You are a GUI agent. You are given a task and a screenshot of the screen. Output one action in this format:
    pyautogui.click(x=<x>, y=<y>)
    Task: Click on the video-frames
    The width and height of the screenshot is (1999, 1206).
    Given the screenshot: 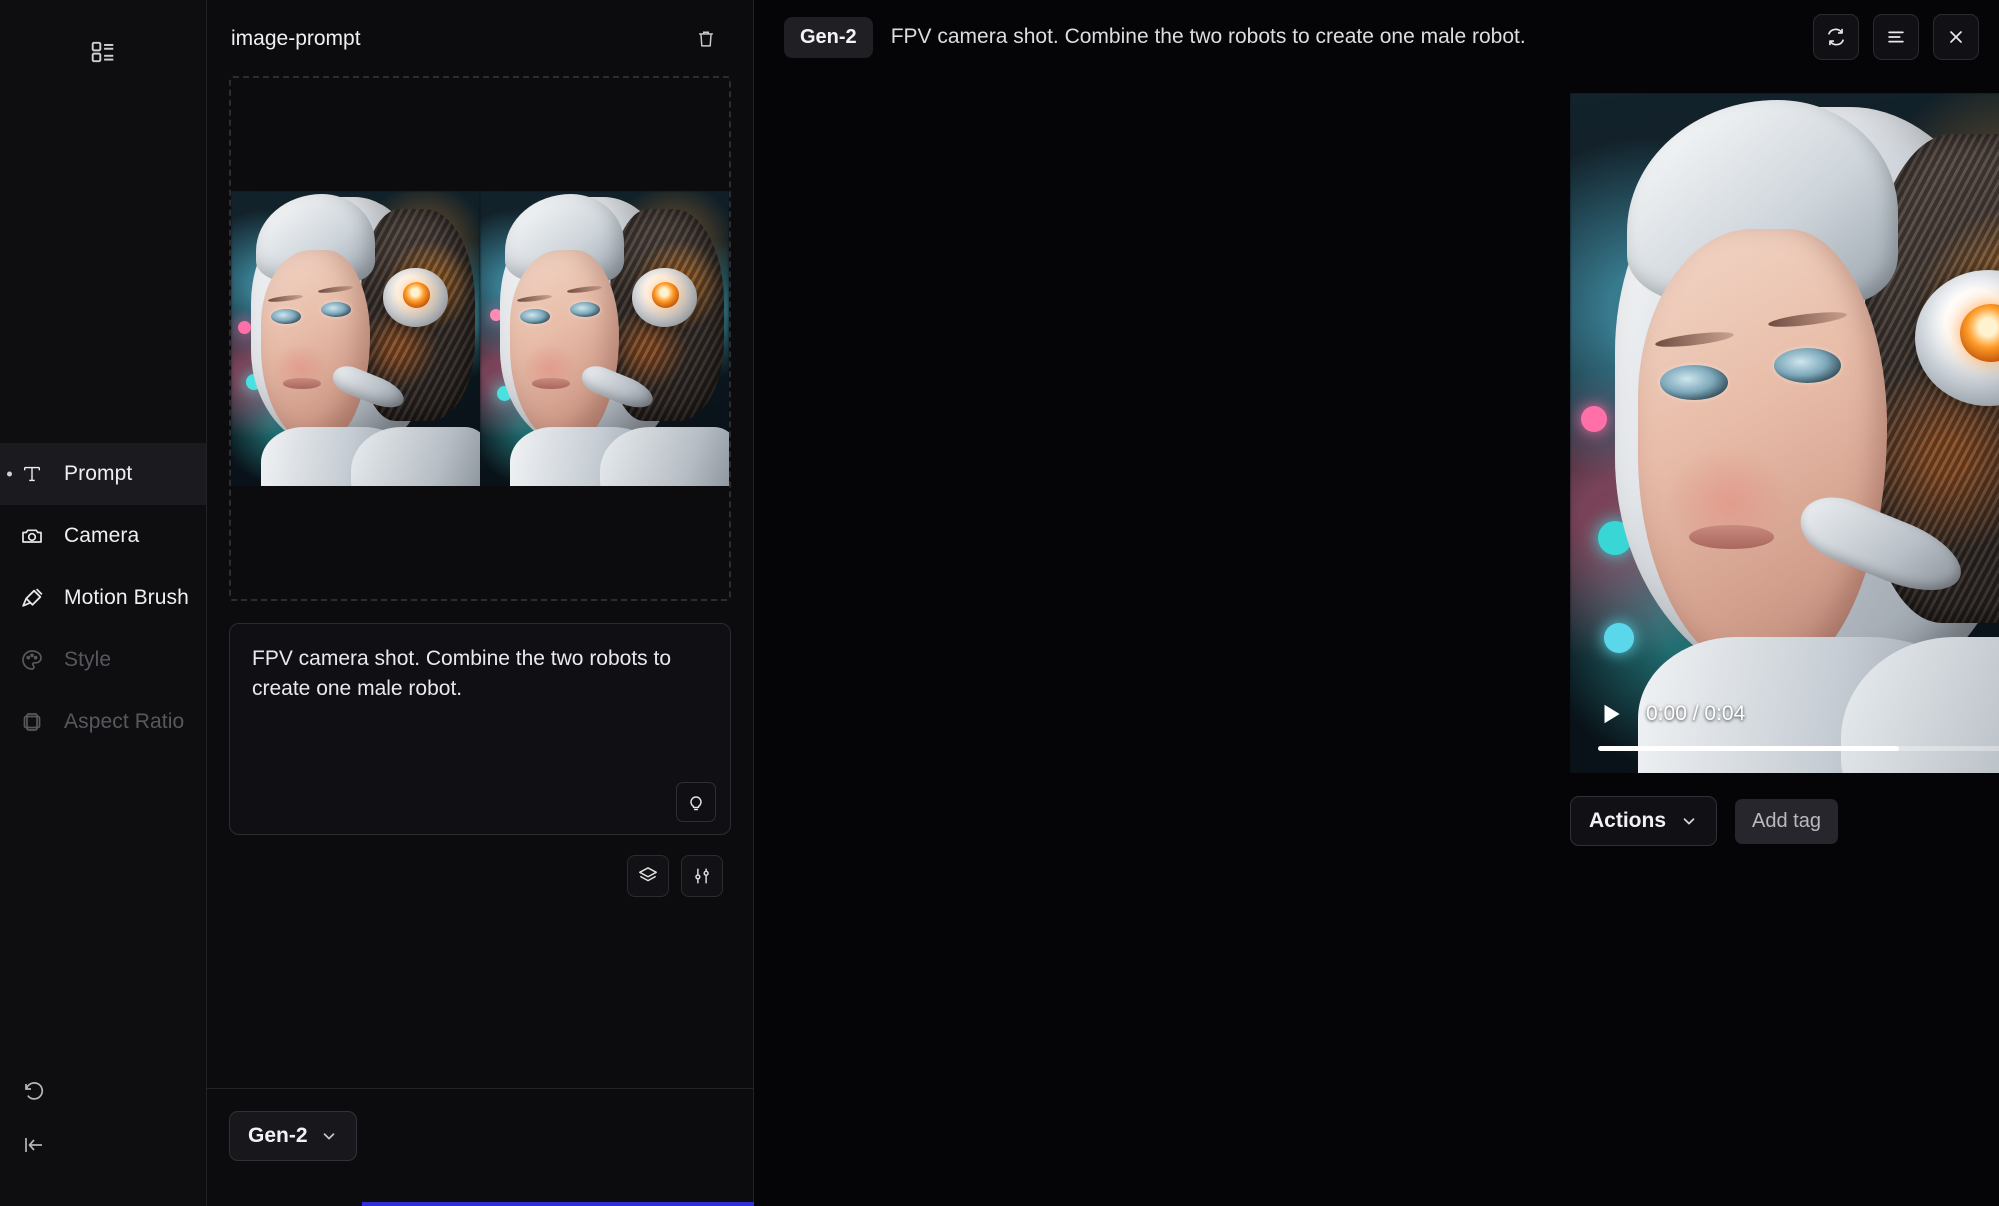 What is the action you would take?
    pyautogui.click(x=1784, y=433)
    